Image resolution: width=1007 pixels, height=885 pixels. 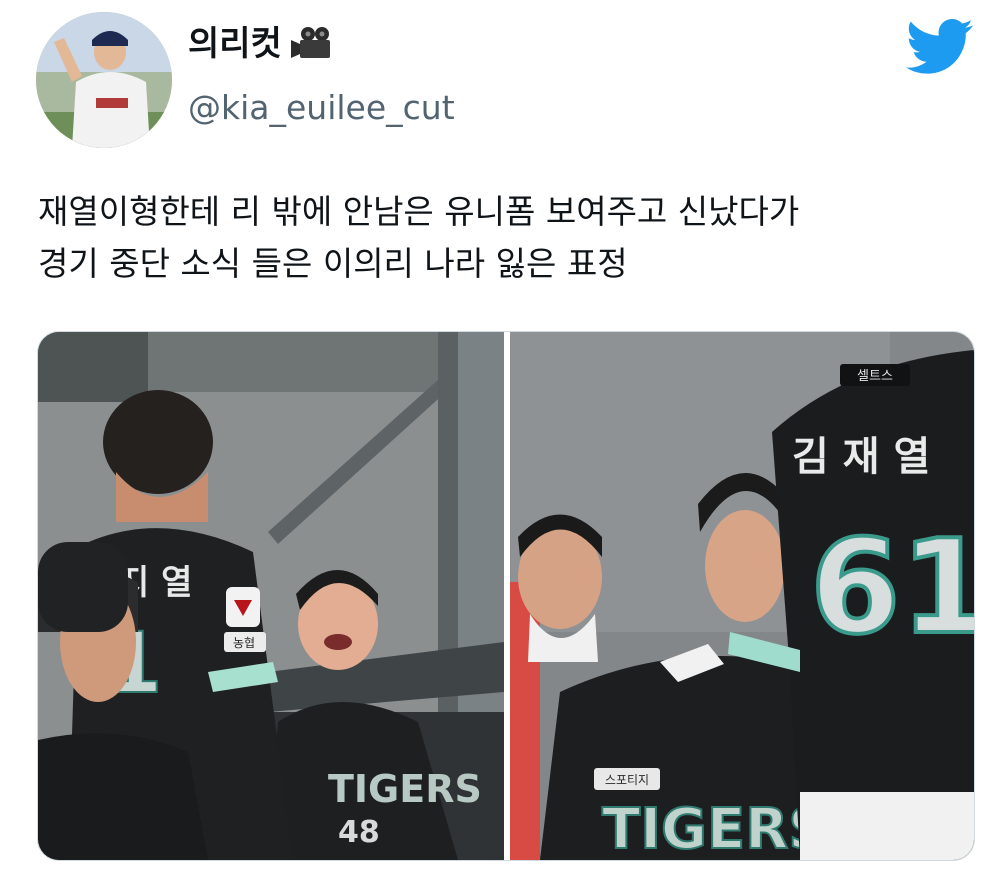 I want to click on avatar, so click(x=104, y=80).